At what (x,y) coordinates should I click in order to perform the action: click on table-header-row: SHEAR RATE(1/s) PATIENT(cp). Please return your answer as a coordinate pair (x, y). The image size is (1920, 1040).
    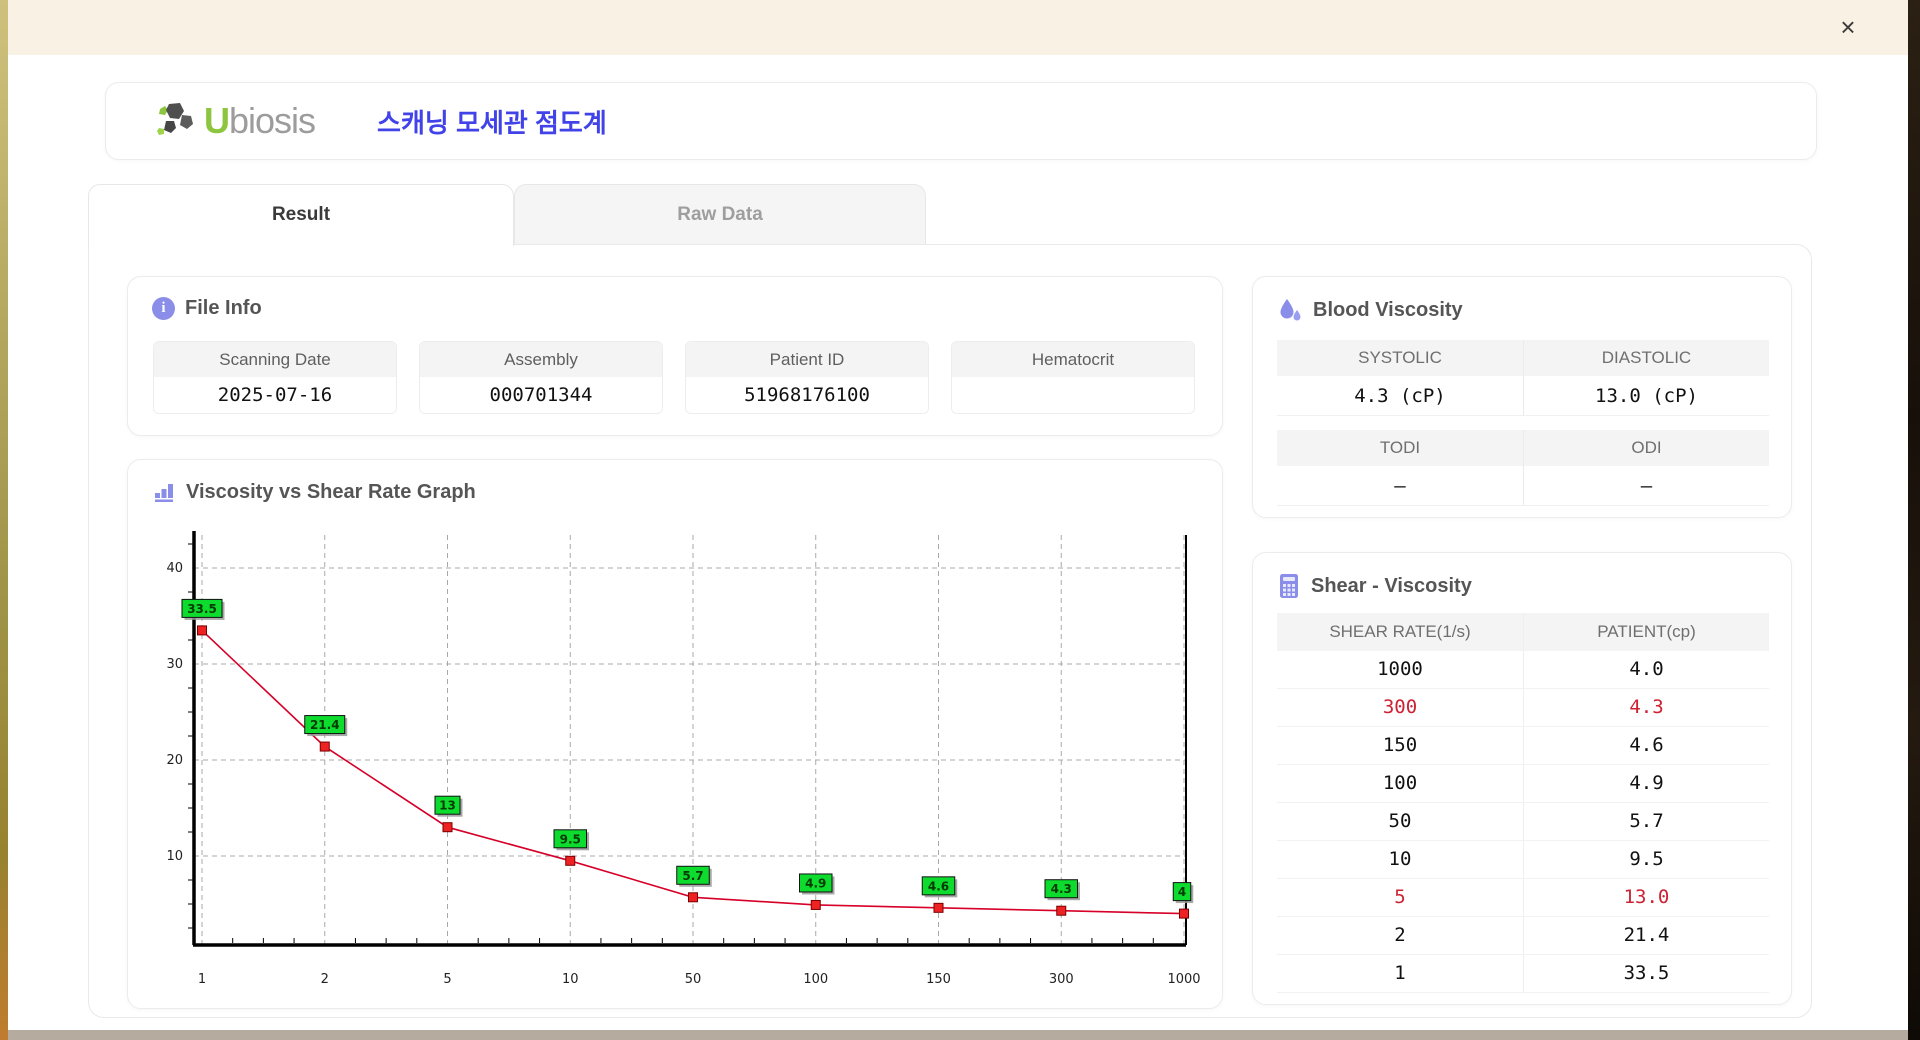
    Looking at the image, I should click on (1523, 632).